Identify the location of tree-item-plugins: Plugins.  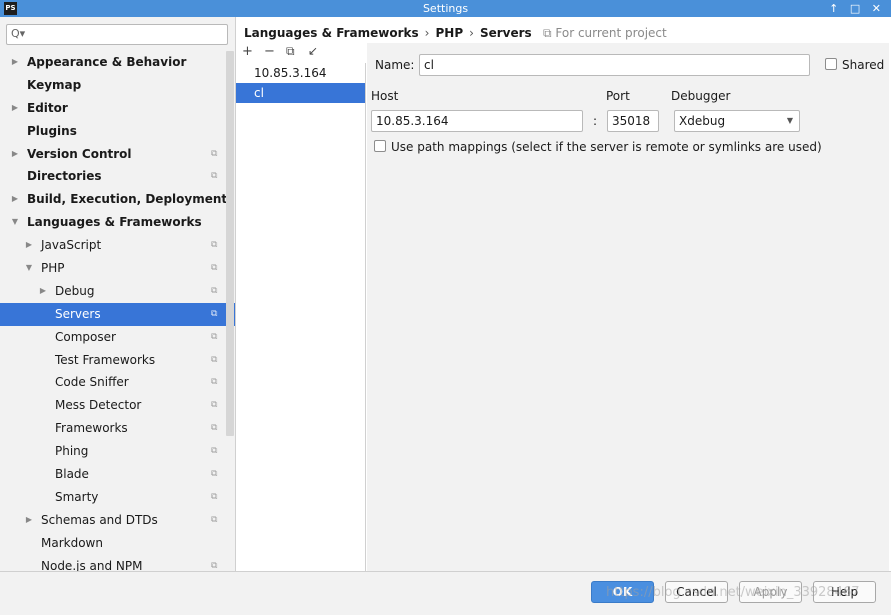
(117, 131).